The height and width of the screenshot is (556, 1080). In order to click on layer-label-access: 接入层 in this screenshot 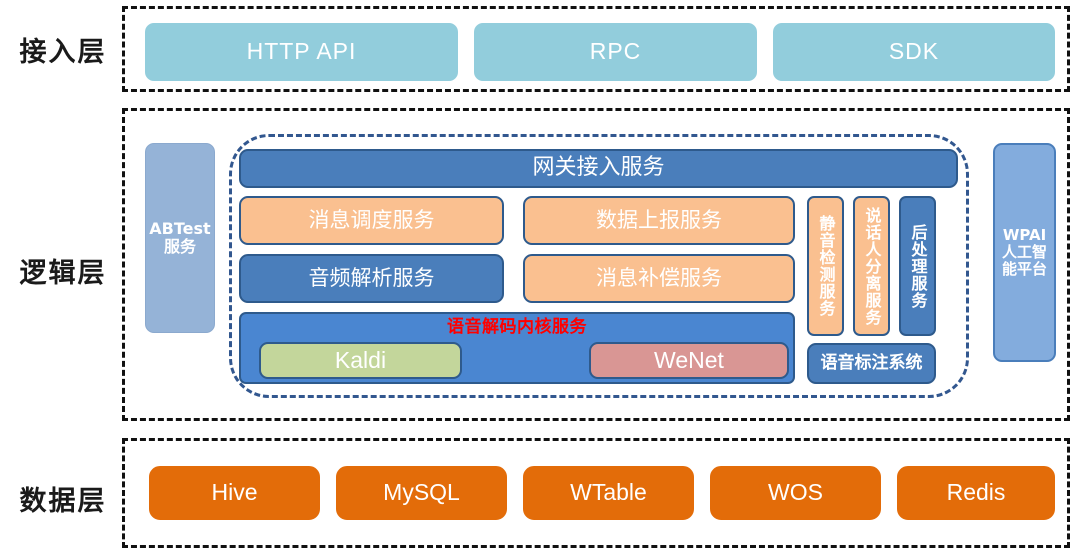, I will do `click(63, 52)`.